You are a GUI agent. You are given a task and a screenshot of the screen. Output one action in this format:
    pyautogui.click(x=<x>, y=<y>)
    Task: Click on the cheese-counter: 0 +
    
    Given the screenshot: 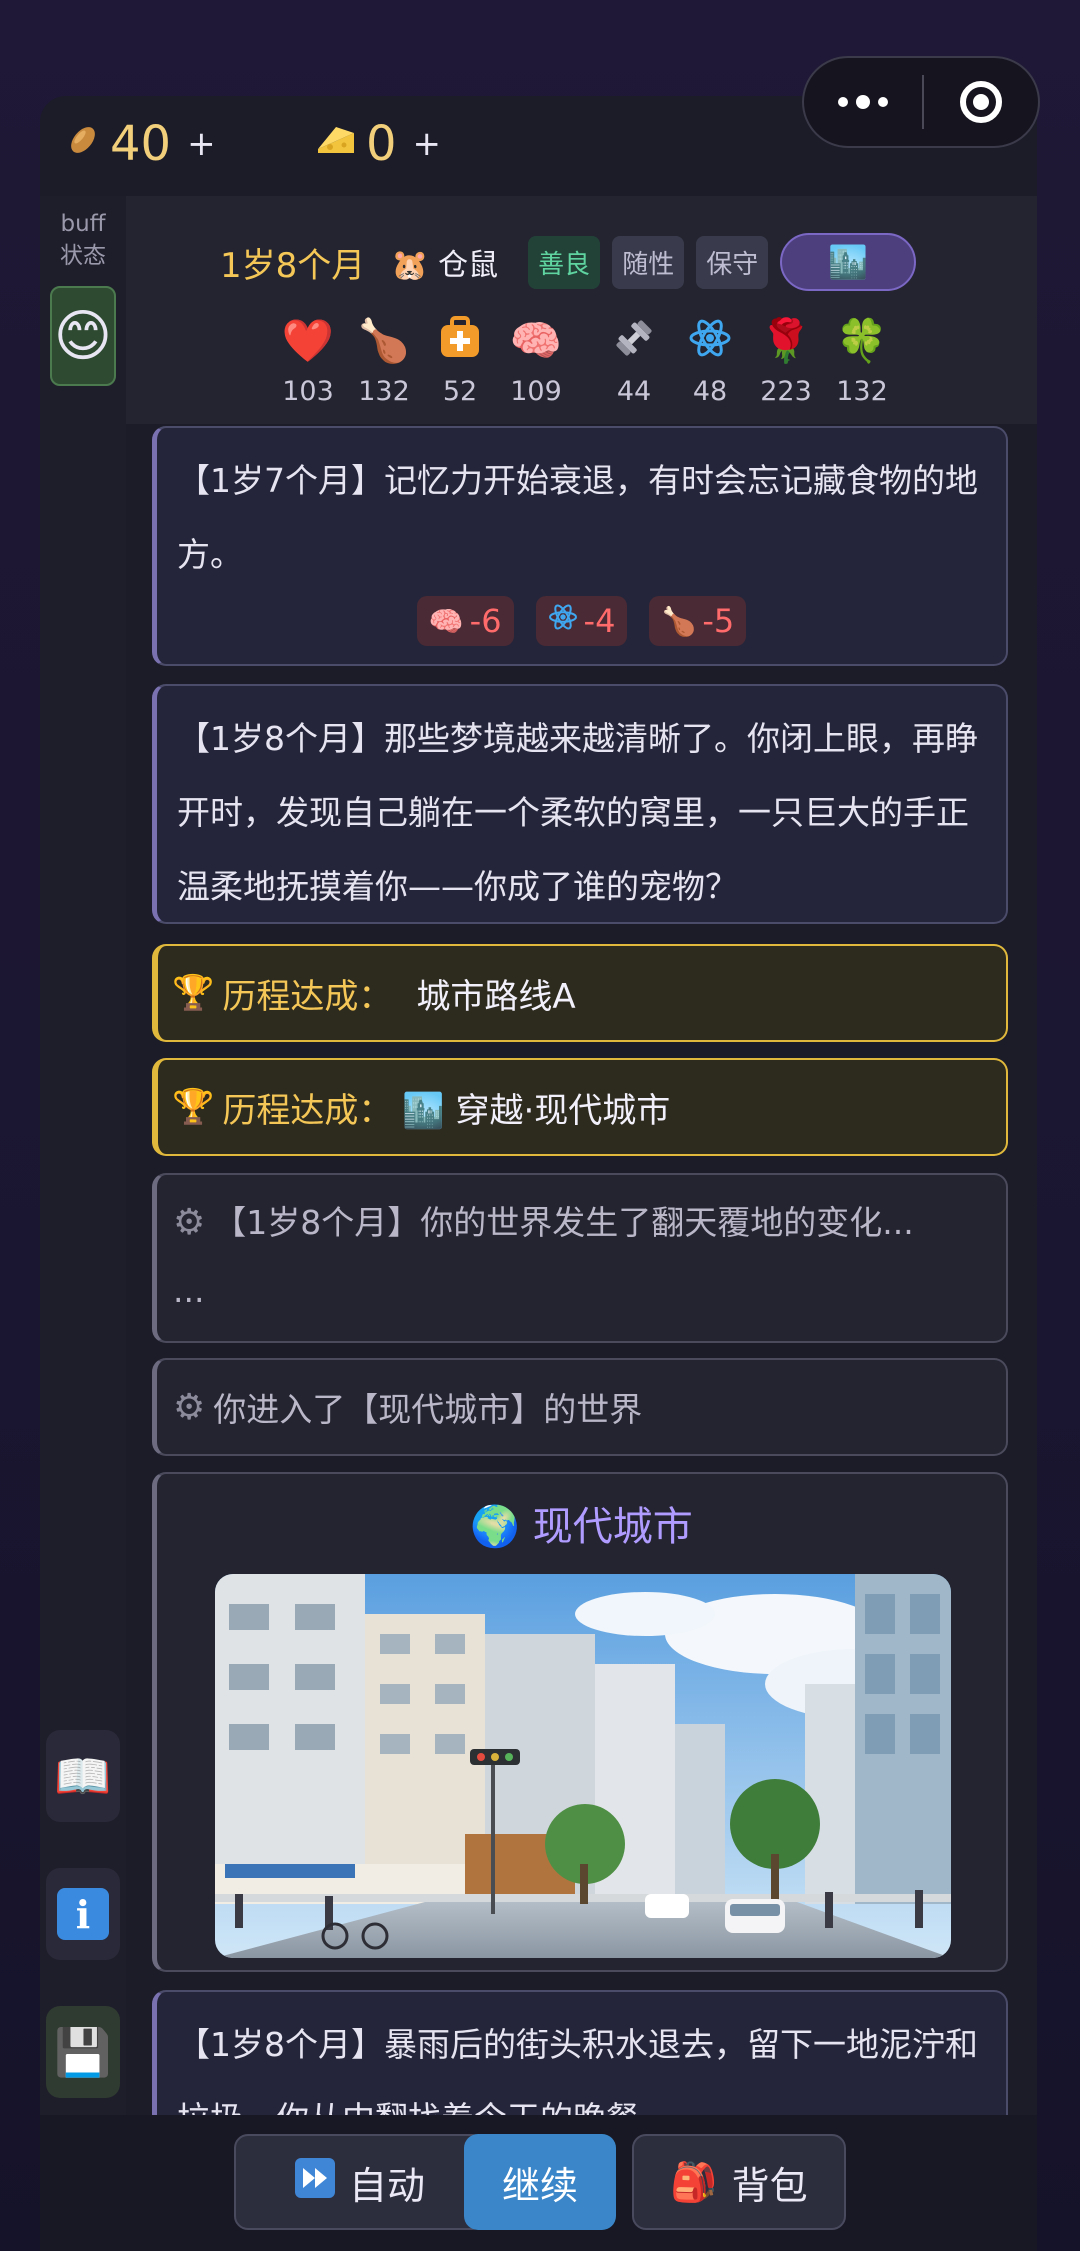 What is the action you would take?
    pyautogui.click(x=378, y=144)
    